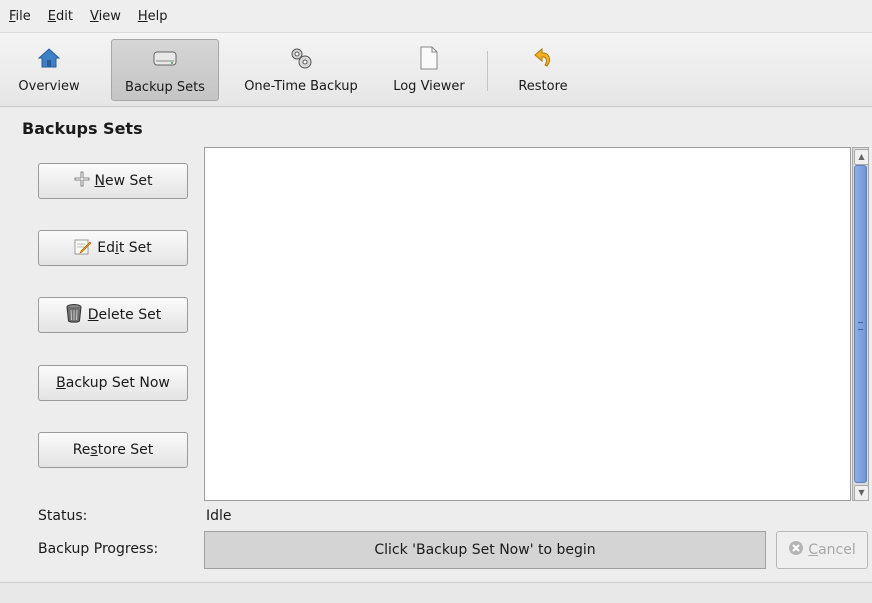  What do you see at coordinates (81, 450) in the screenshot?
I see `restore-set-label-pre: Re` at bounding box center [81, 450].